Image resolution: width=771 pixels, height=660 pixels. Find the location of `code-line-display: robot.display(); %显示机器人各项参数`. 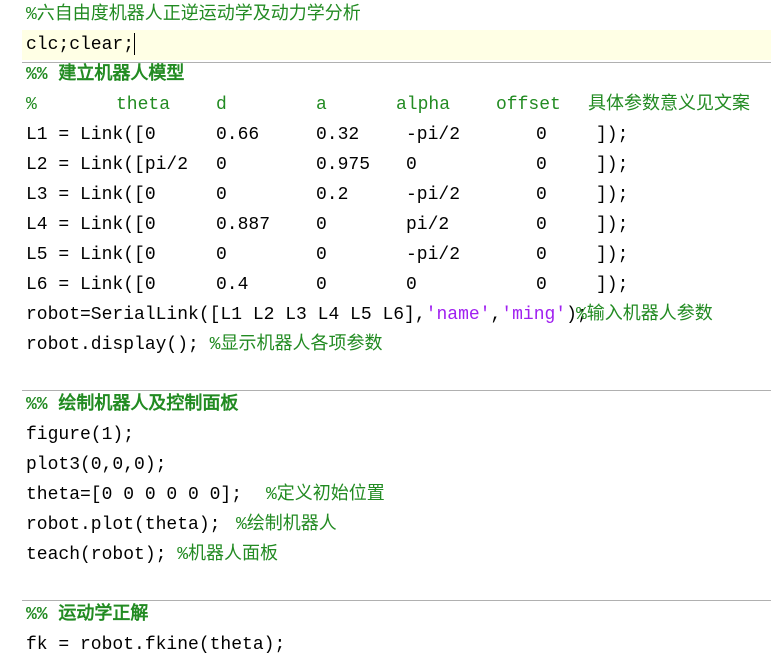

code-line-display: robot.display(); %显示机器人各项参数 is located at coordinates (385, 345).